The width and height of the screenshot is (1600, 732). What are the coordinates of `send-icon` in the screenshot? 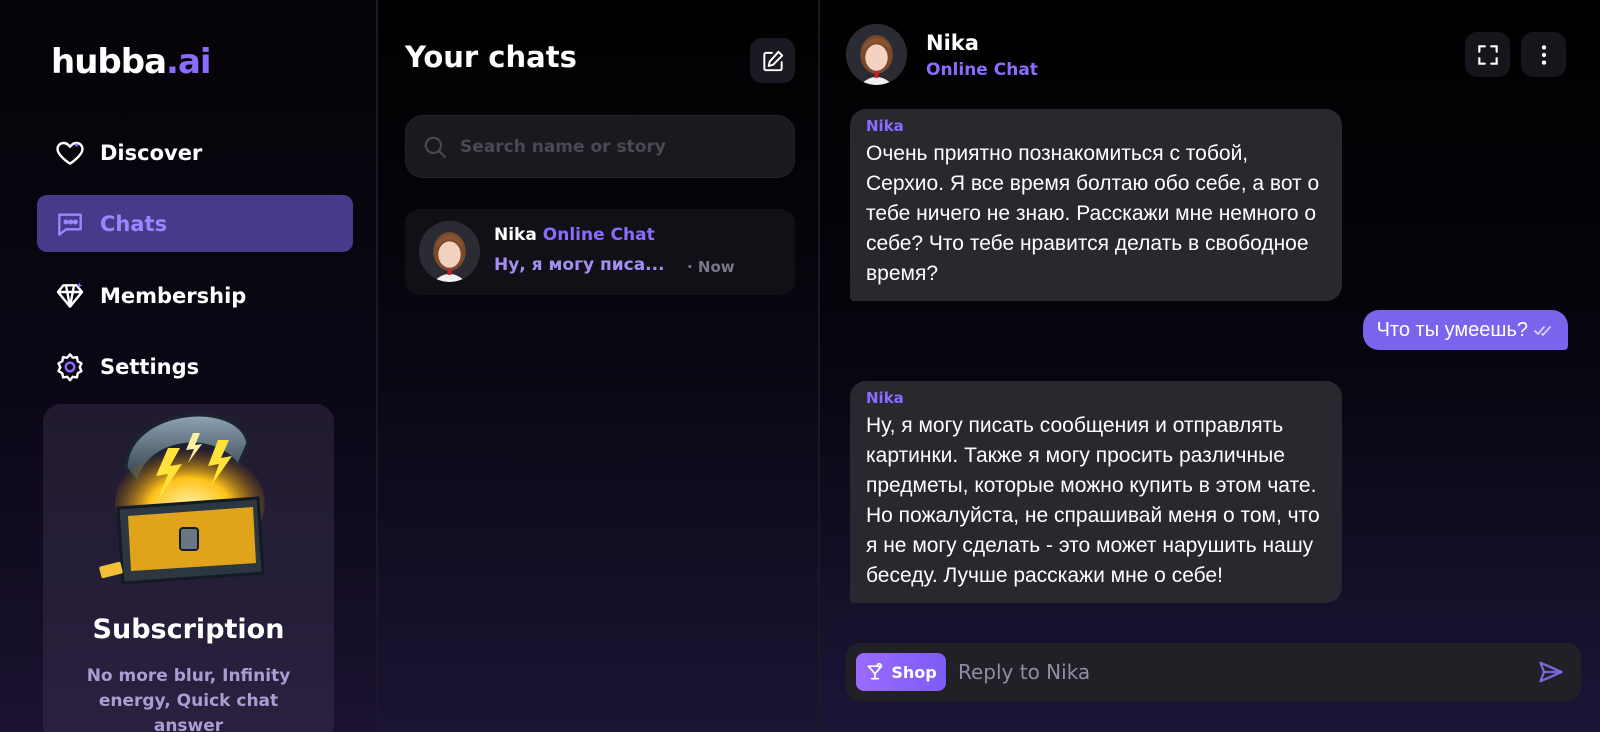 It's located at (1551, 672).